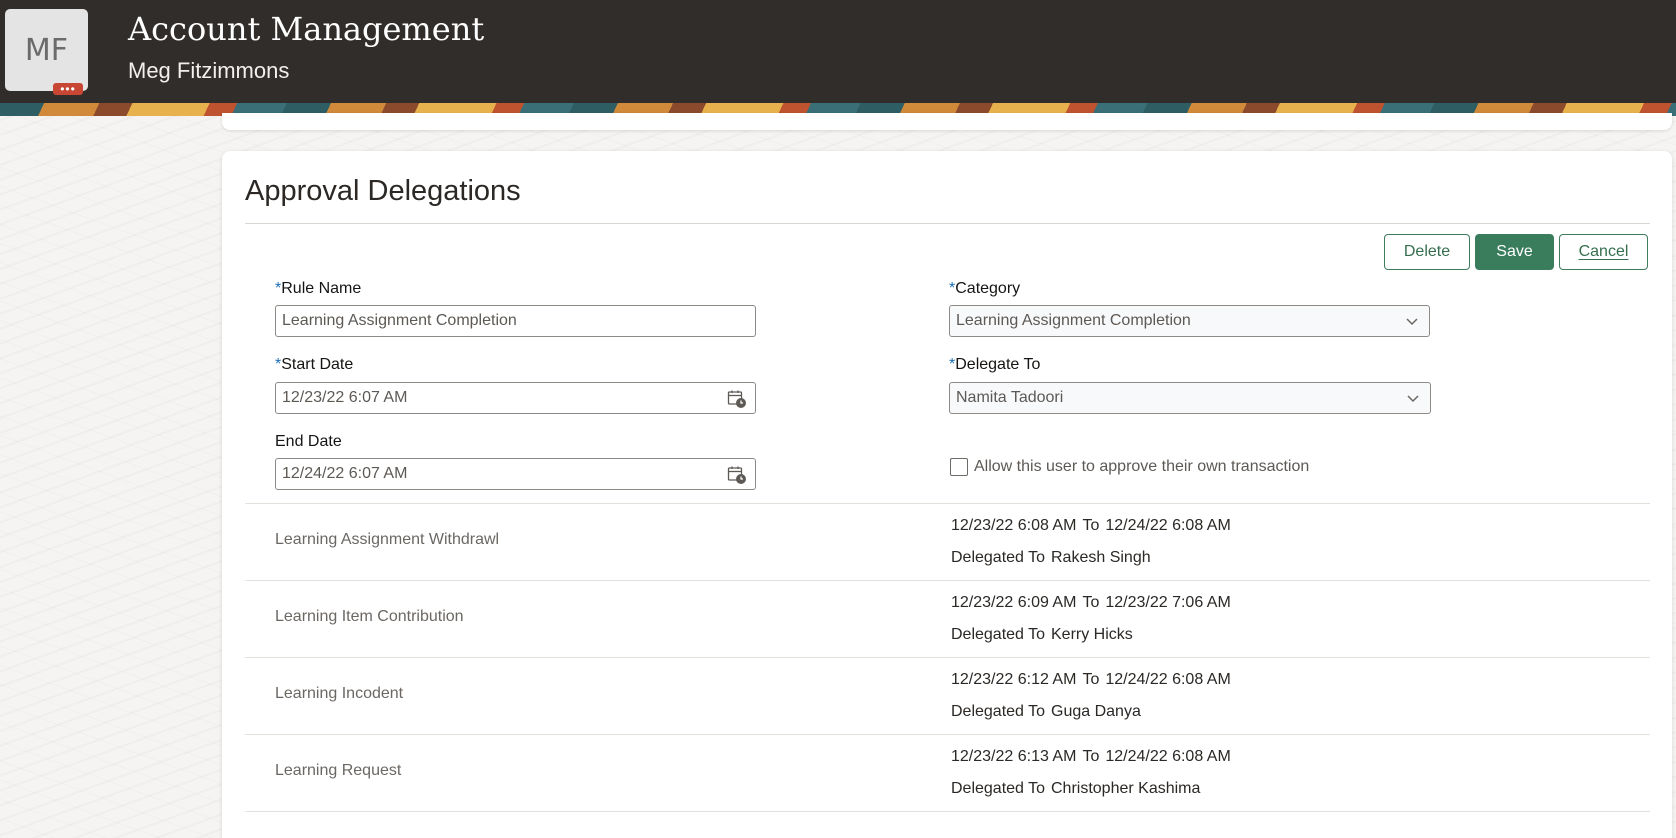  What do you see at coordinates (515, 474) in the screenshot?
I see `end-date-input: 12/24/22 6:07 AM` at bounding box center [515, 474].